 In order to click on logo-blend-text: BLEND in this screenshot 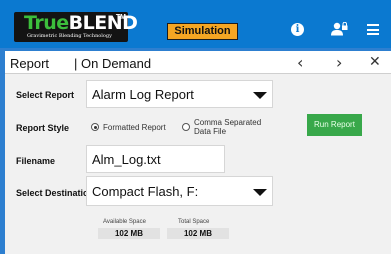, I will do `click(103, 23)`.